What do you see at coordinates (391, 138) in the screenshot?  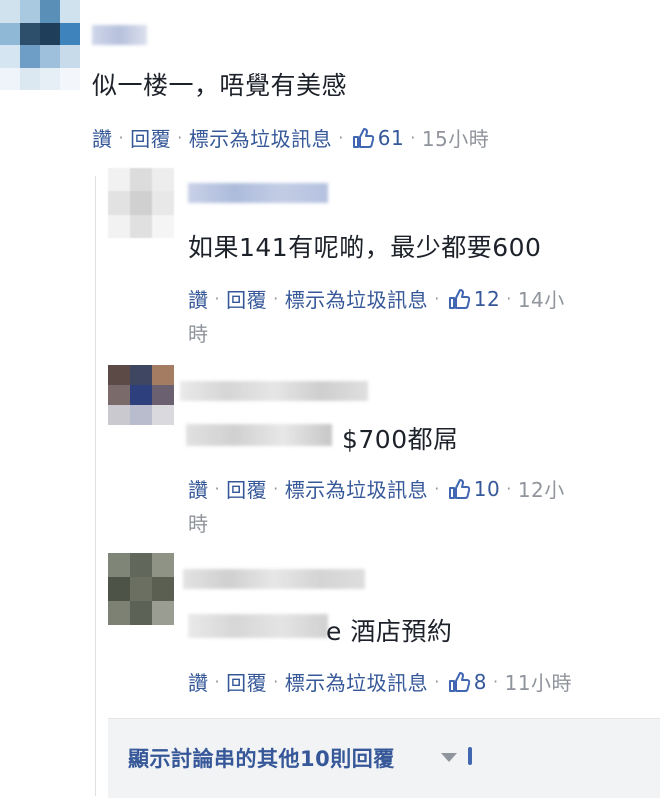 I see `like-count: 61` at bounding box center [391, 138].